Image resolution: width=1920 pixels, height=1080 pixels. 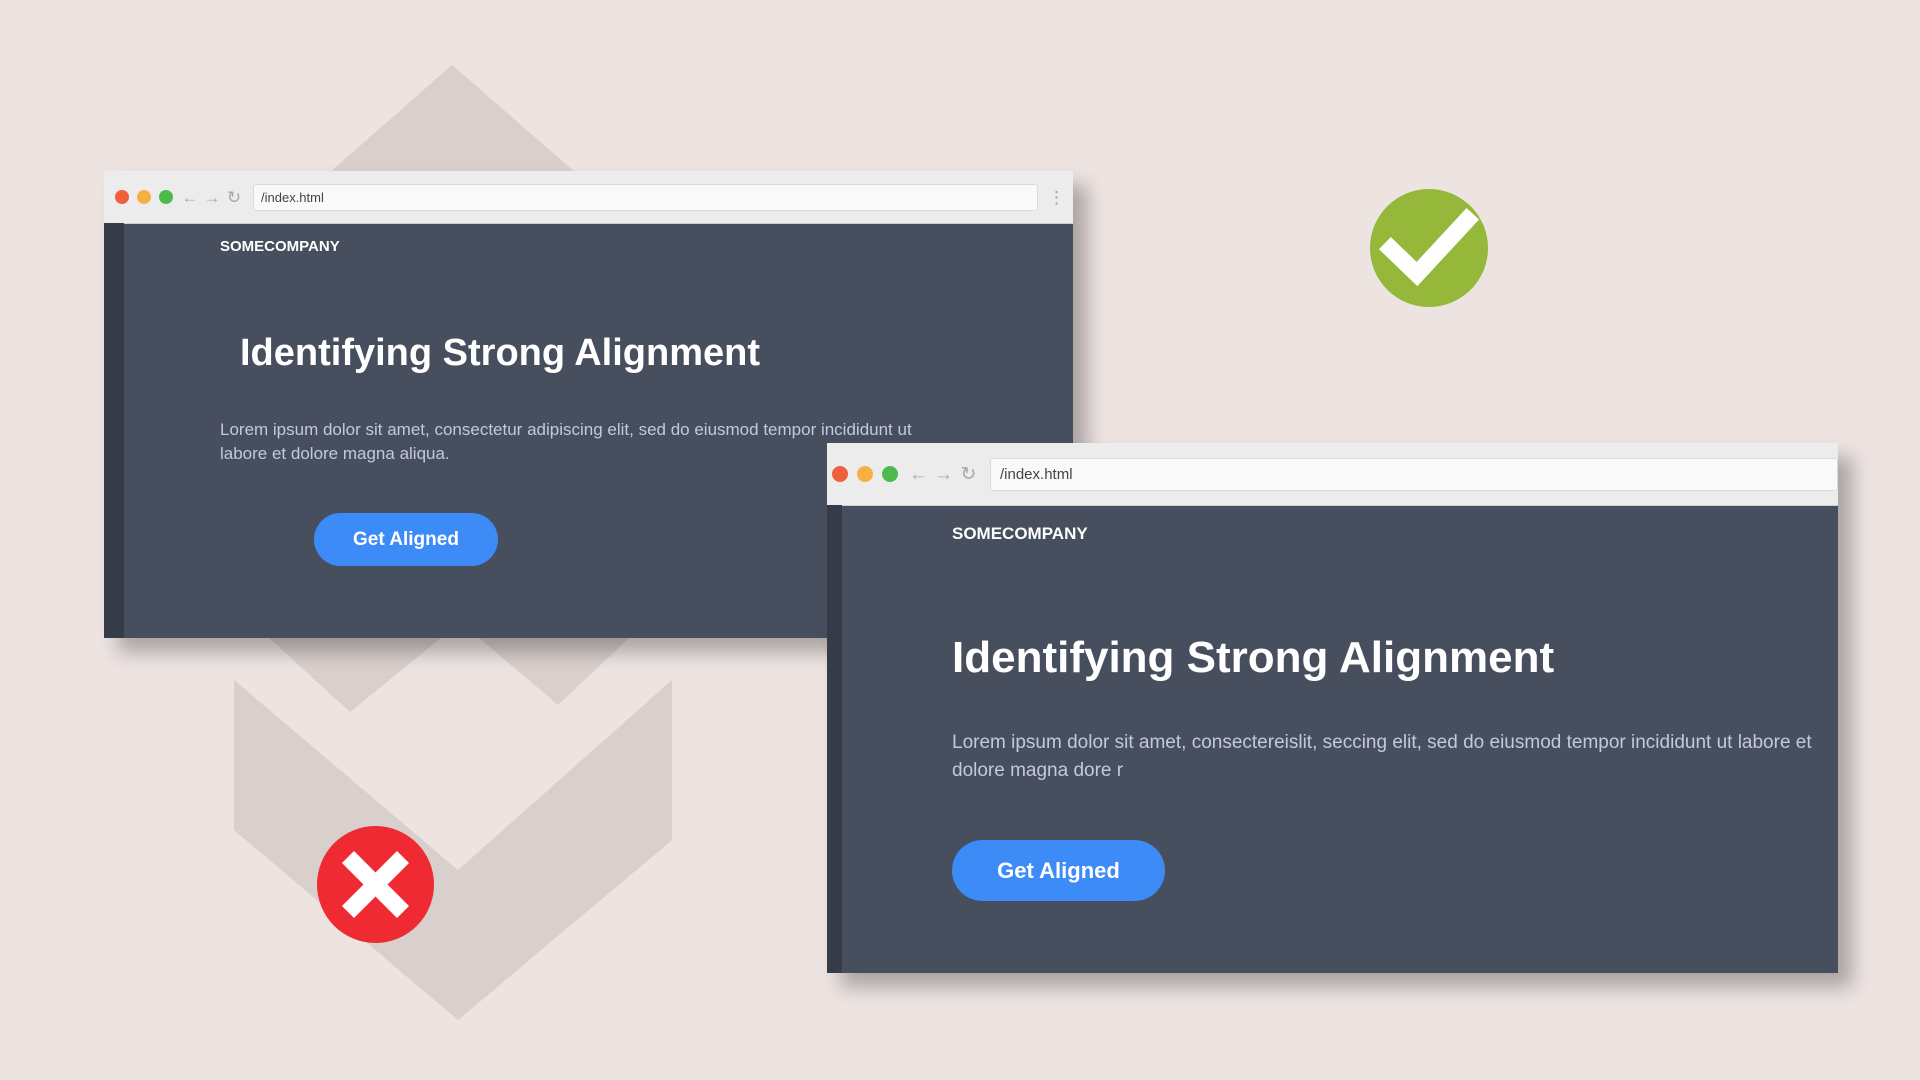 I want to click on browser-menu-icon: ⋮, so click(x=1056, y=197).